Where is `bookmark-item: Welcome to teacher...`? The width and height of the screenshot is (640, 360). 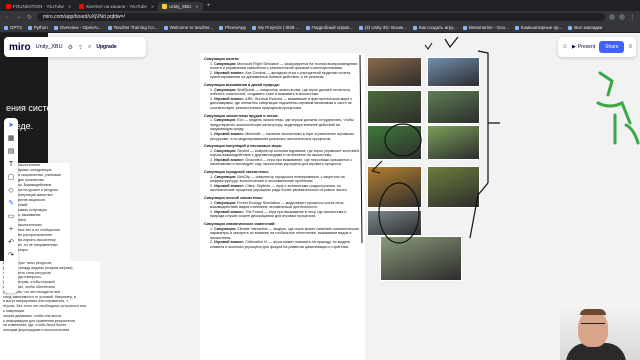
bookmark-item: Welcome to teacher... is located at coordinates (188, 27).